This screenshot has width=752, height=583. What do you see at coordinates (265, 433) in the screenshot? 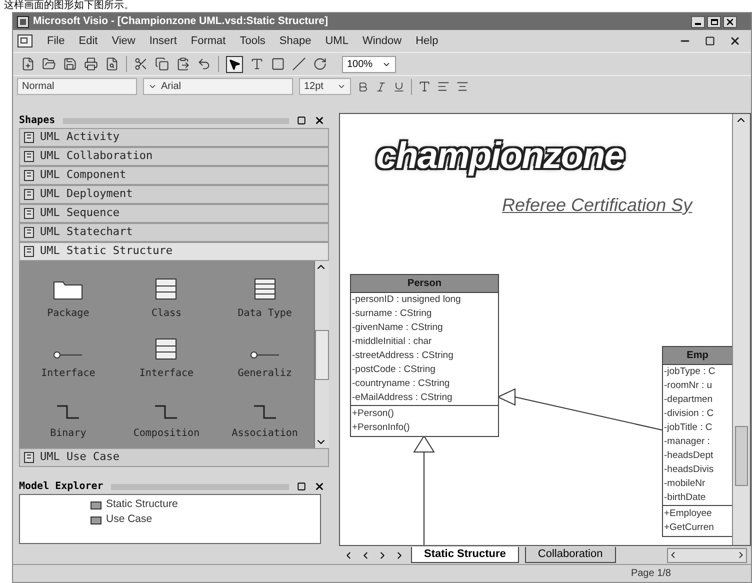
I see `master-label: Association` at bounding box center [265, 433].